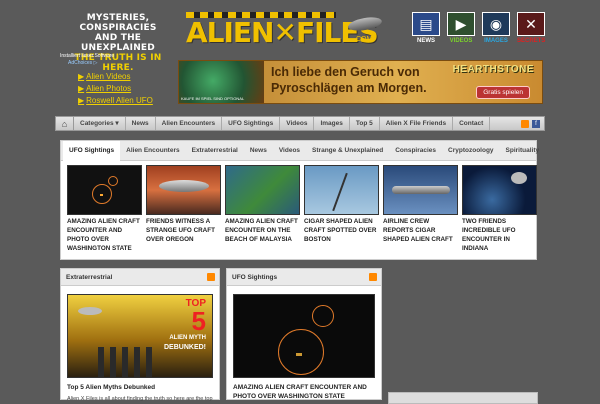  I want to click on column-heading: Extraterrestrial, so click(140, 277).